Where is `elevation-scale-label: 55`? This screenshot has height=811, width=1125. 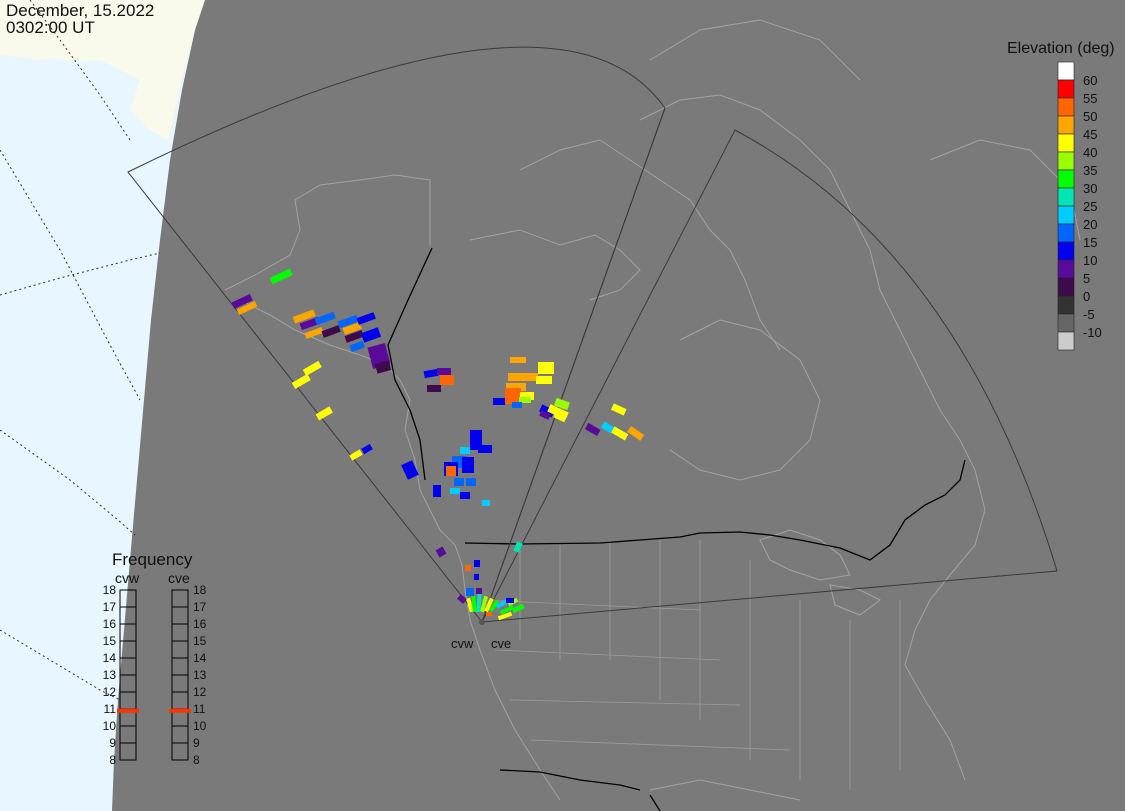 elevation-scale-label: 55 is located at coordinates (1090, 98).